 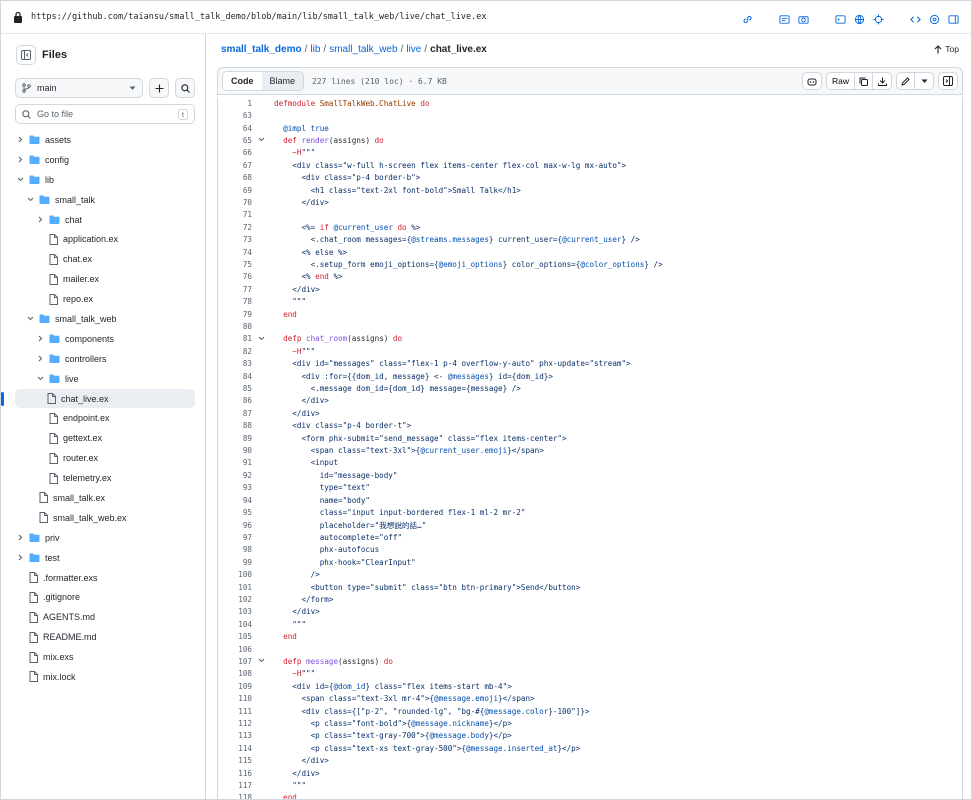 What do you see at coordinates (590, 289) in the screenshot?
I see `code-line: 77 </div>` at bounding box center [590, 289].